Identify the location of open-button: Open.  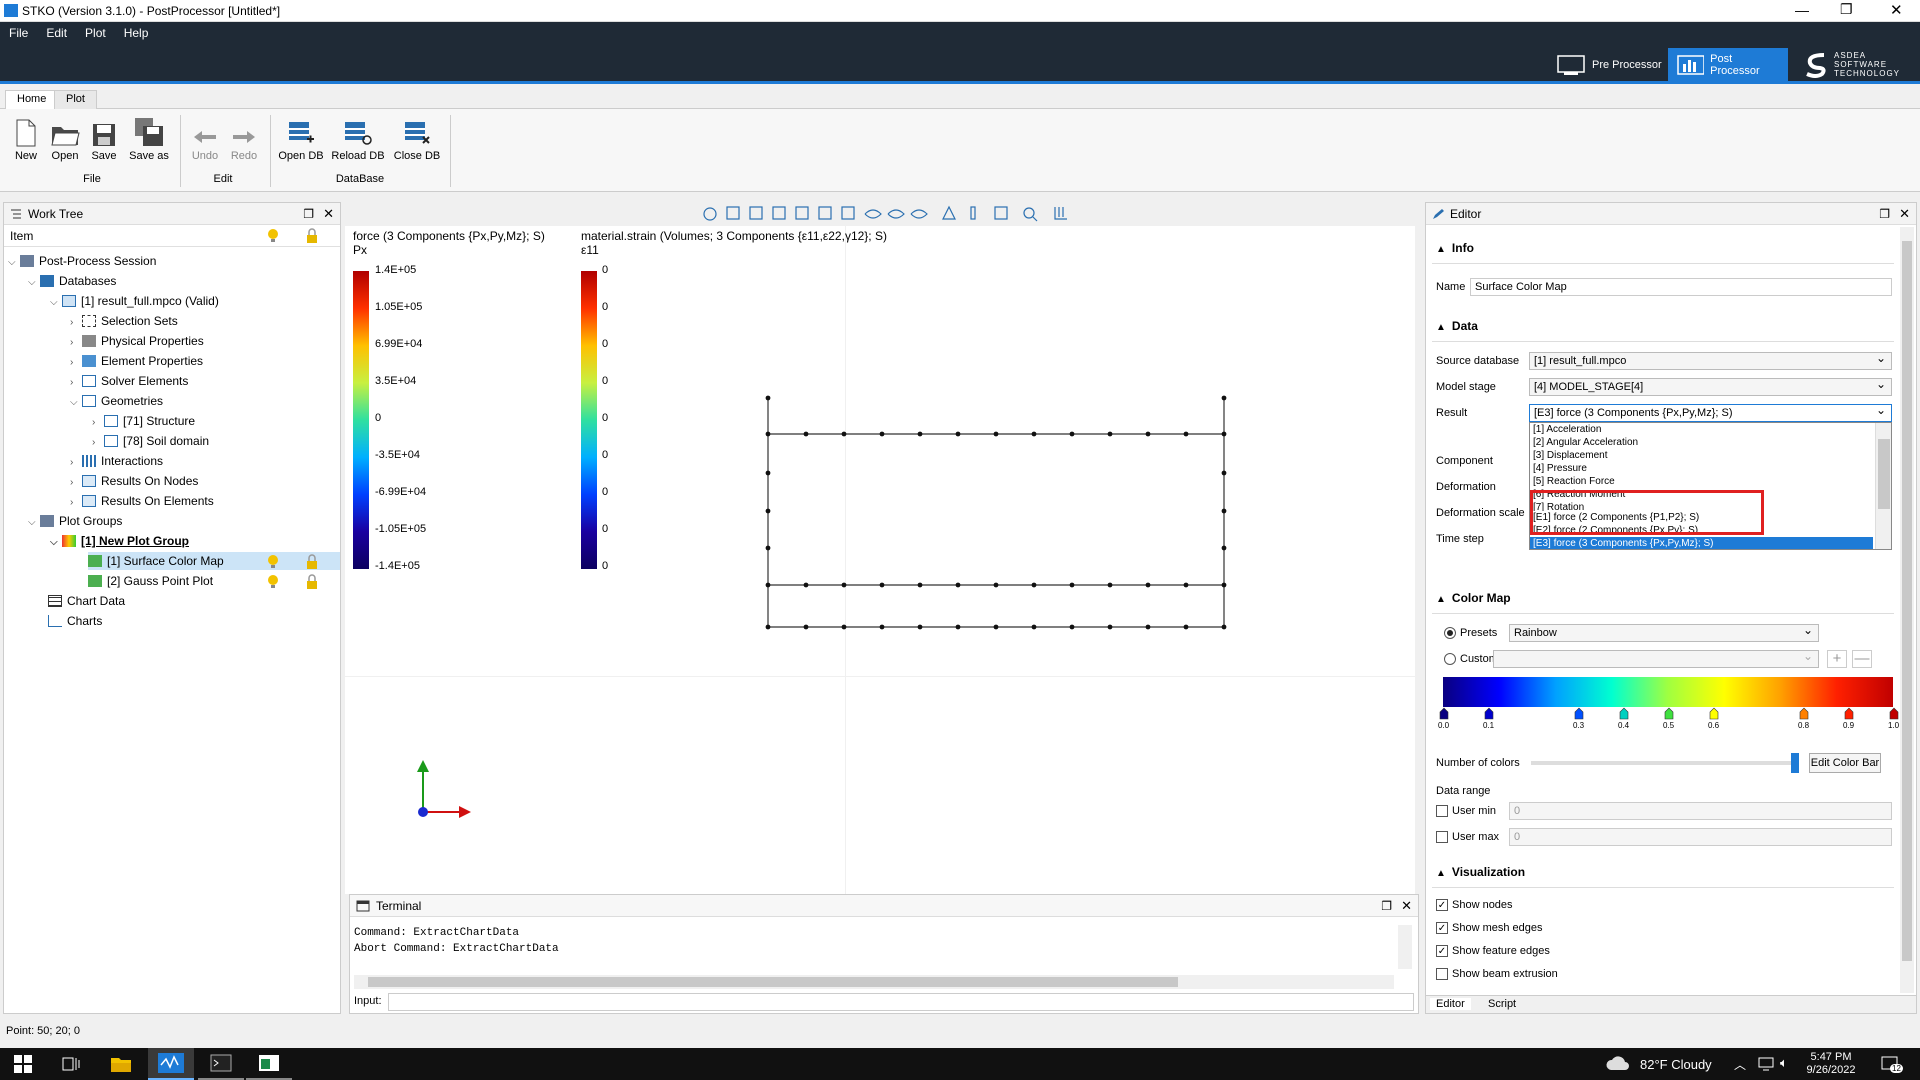
(65, 139).